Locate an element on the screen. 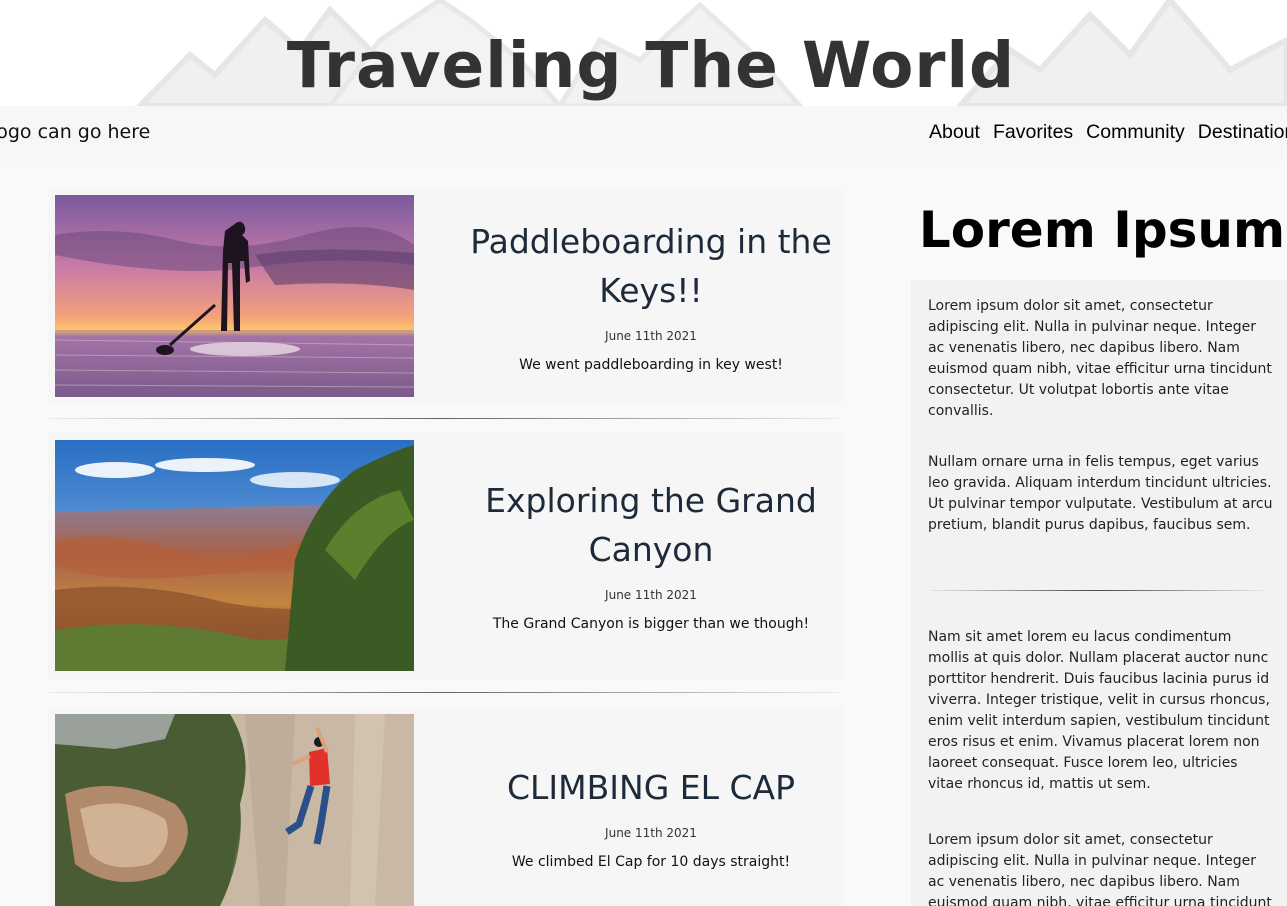 This screenshot has width=1287, height=906. sidebar-heading: Lorem Ipsum is located at coordinates (1102, 230).